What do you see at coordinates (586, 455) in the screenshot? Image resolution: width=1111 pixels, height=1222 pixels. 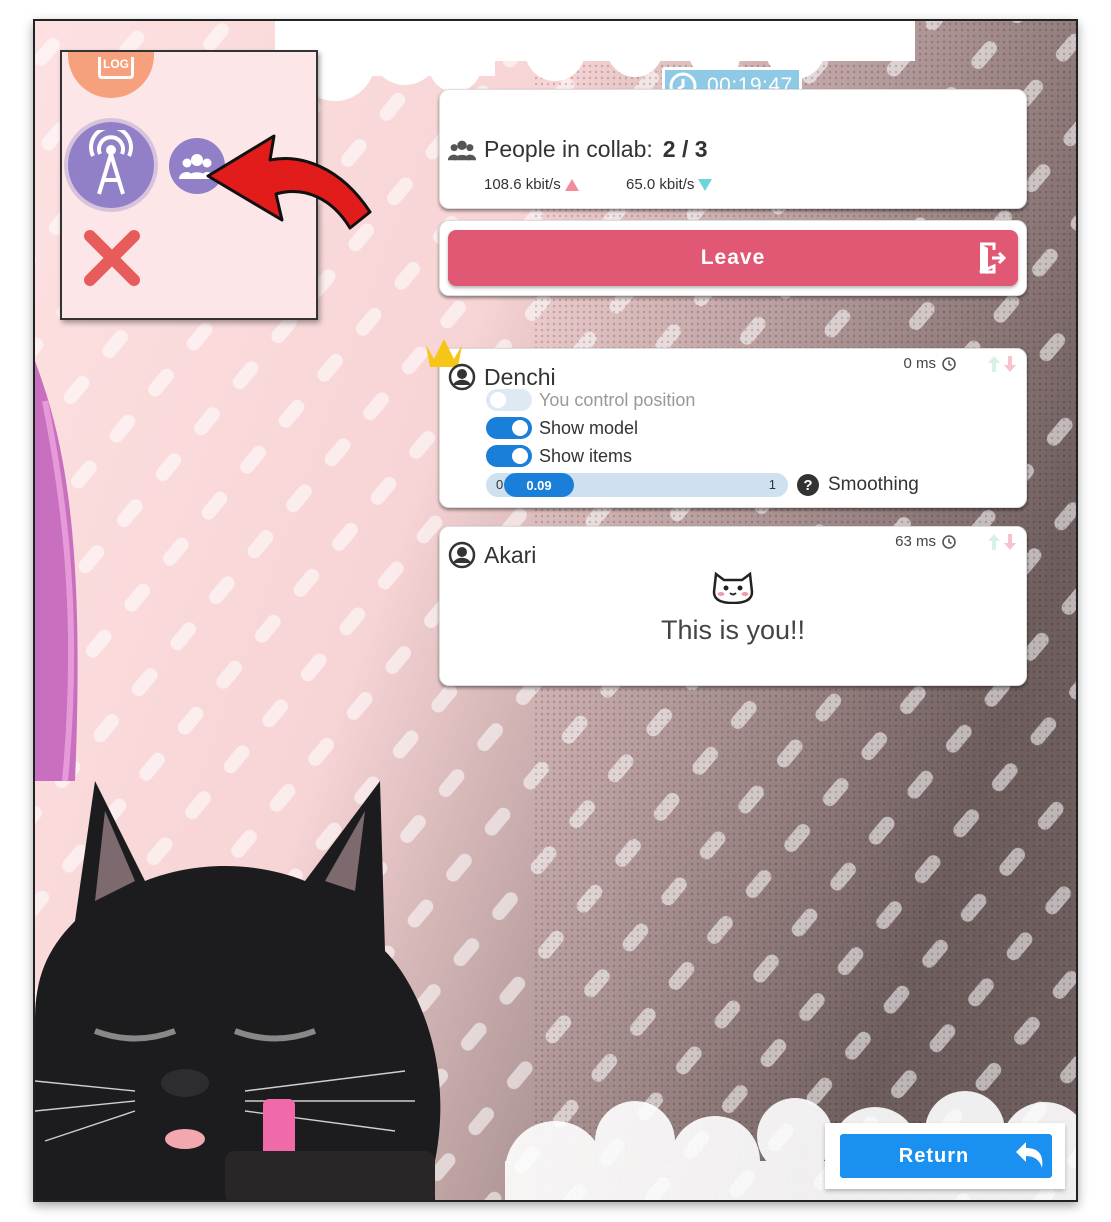 I see `toggle-label: Show items` at bounding box center [586, 455].